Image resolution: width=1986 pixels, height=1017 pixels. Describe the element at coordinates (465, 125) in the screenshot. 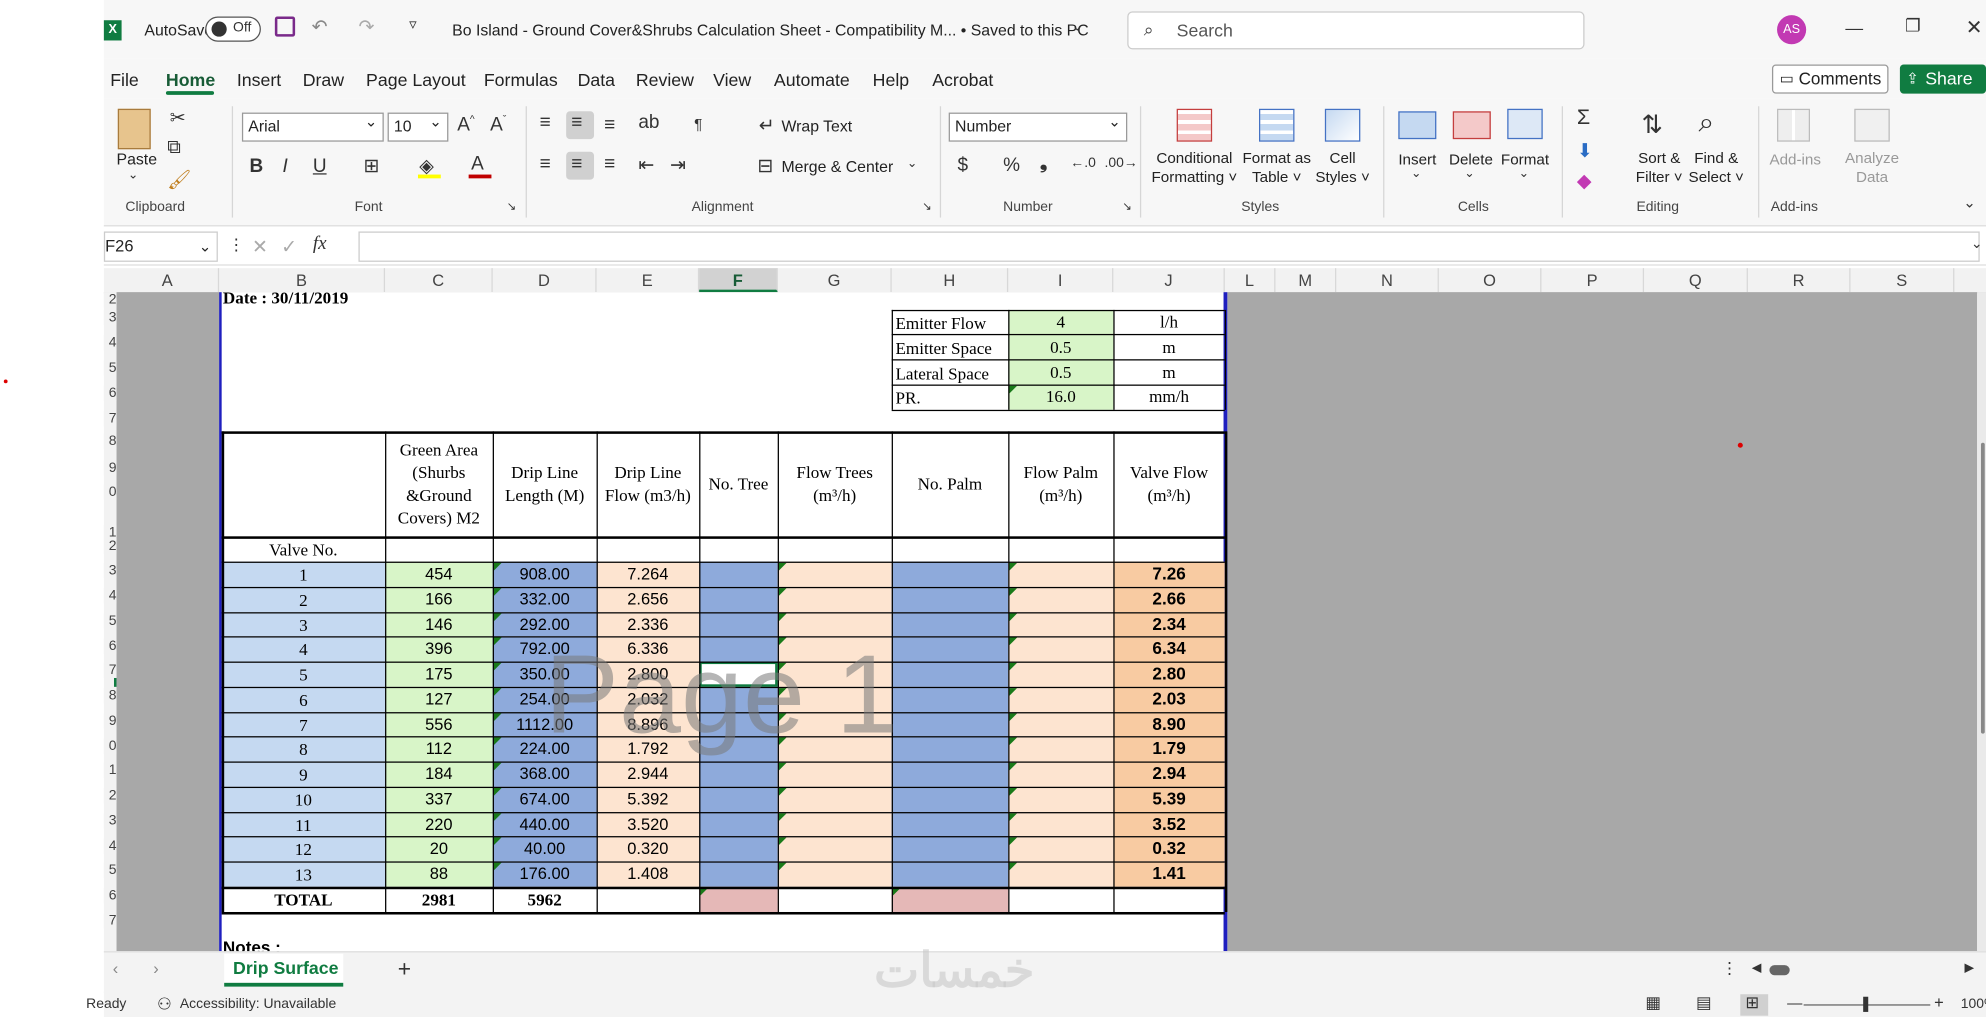

I see `increase-font-icon: A^` at that location.